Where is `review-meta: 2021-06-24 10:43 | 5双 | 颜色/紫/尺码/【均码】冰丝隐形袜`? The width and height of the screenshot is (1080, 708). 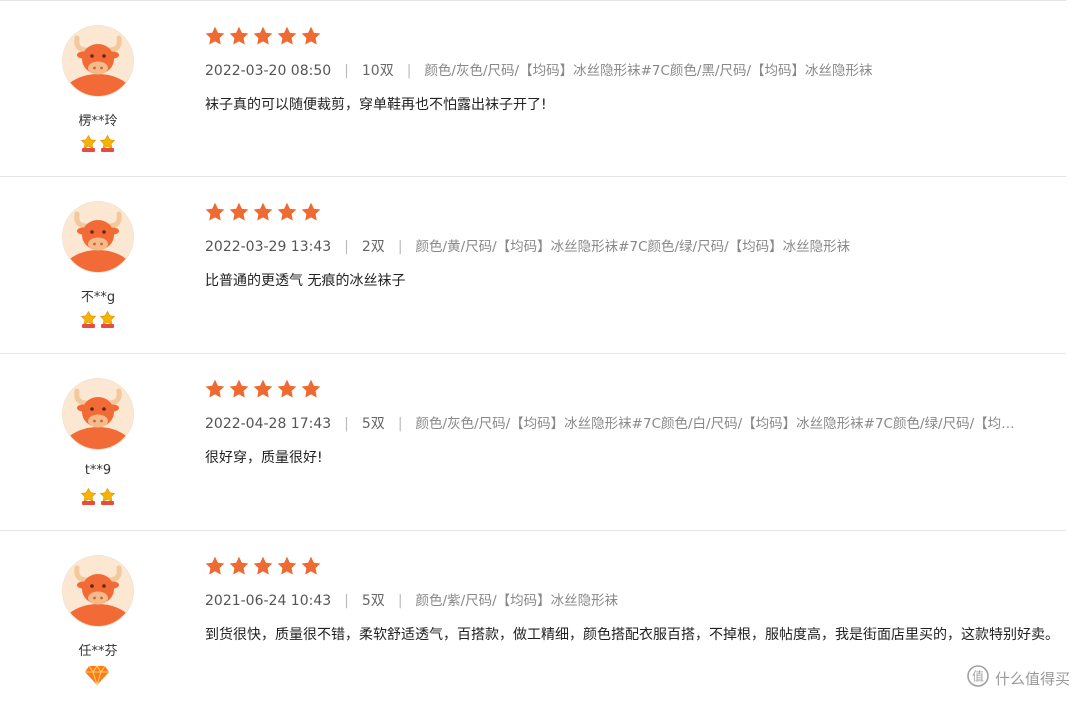 review-meta: 2021-06-24 10:43 | 5双 | 颜色/紫/尺码/【均码】冰丝隐形袜 is located at coordinates (635, 599).